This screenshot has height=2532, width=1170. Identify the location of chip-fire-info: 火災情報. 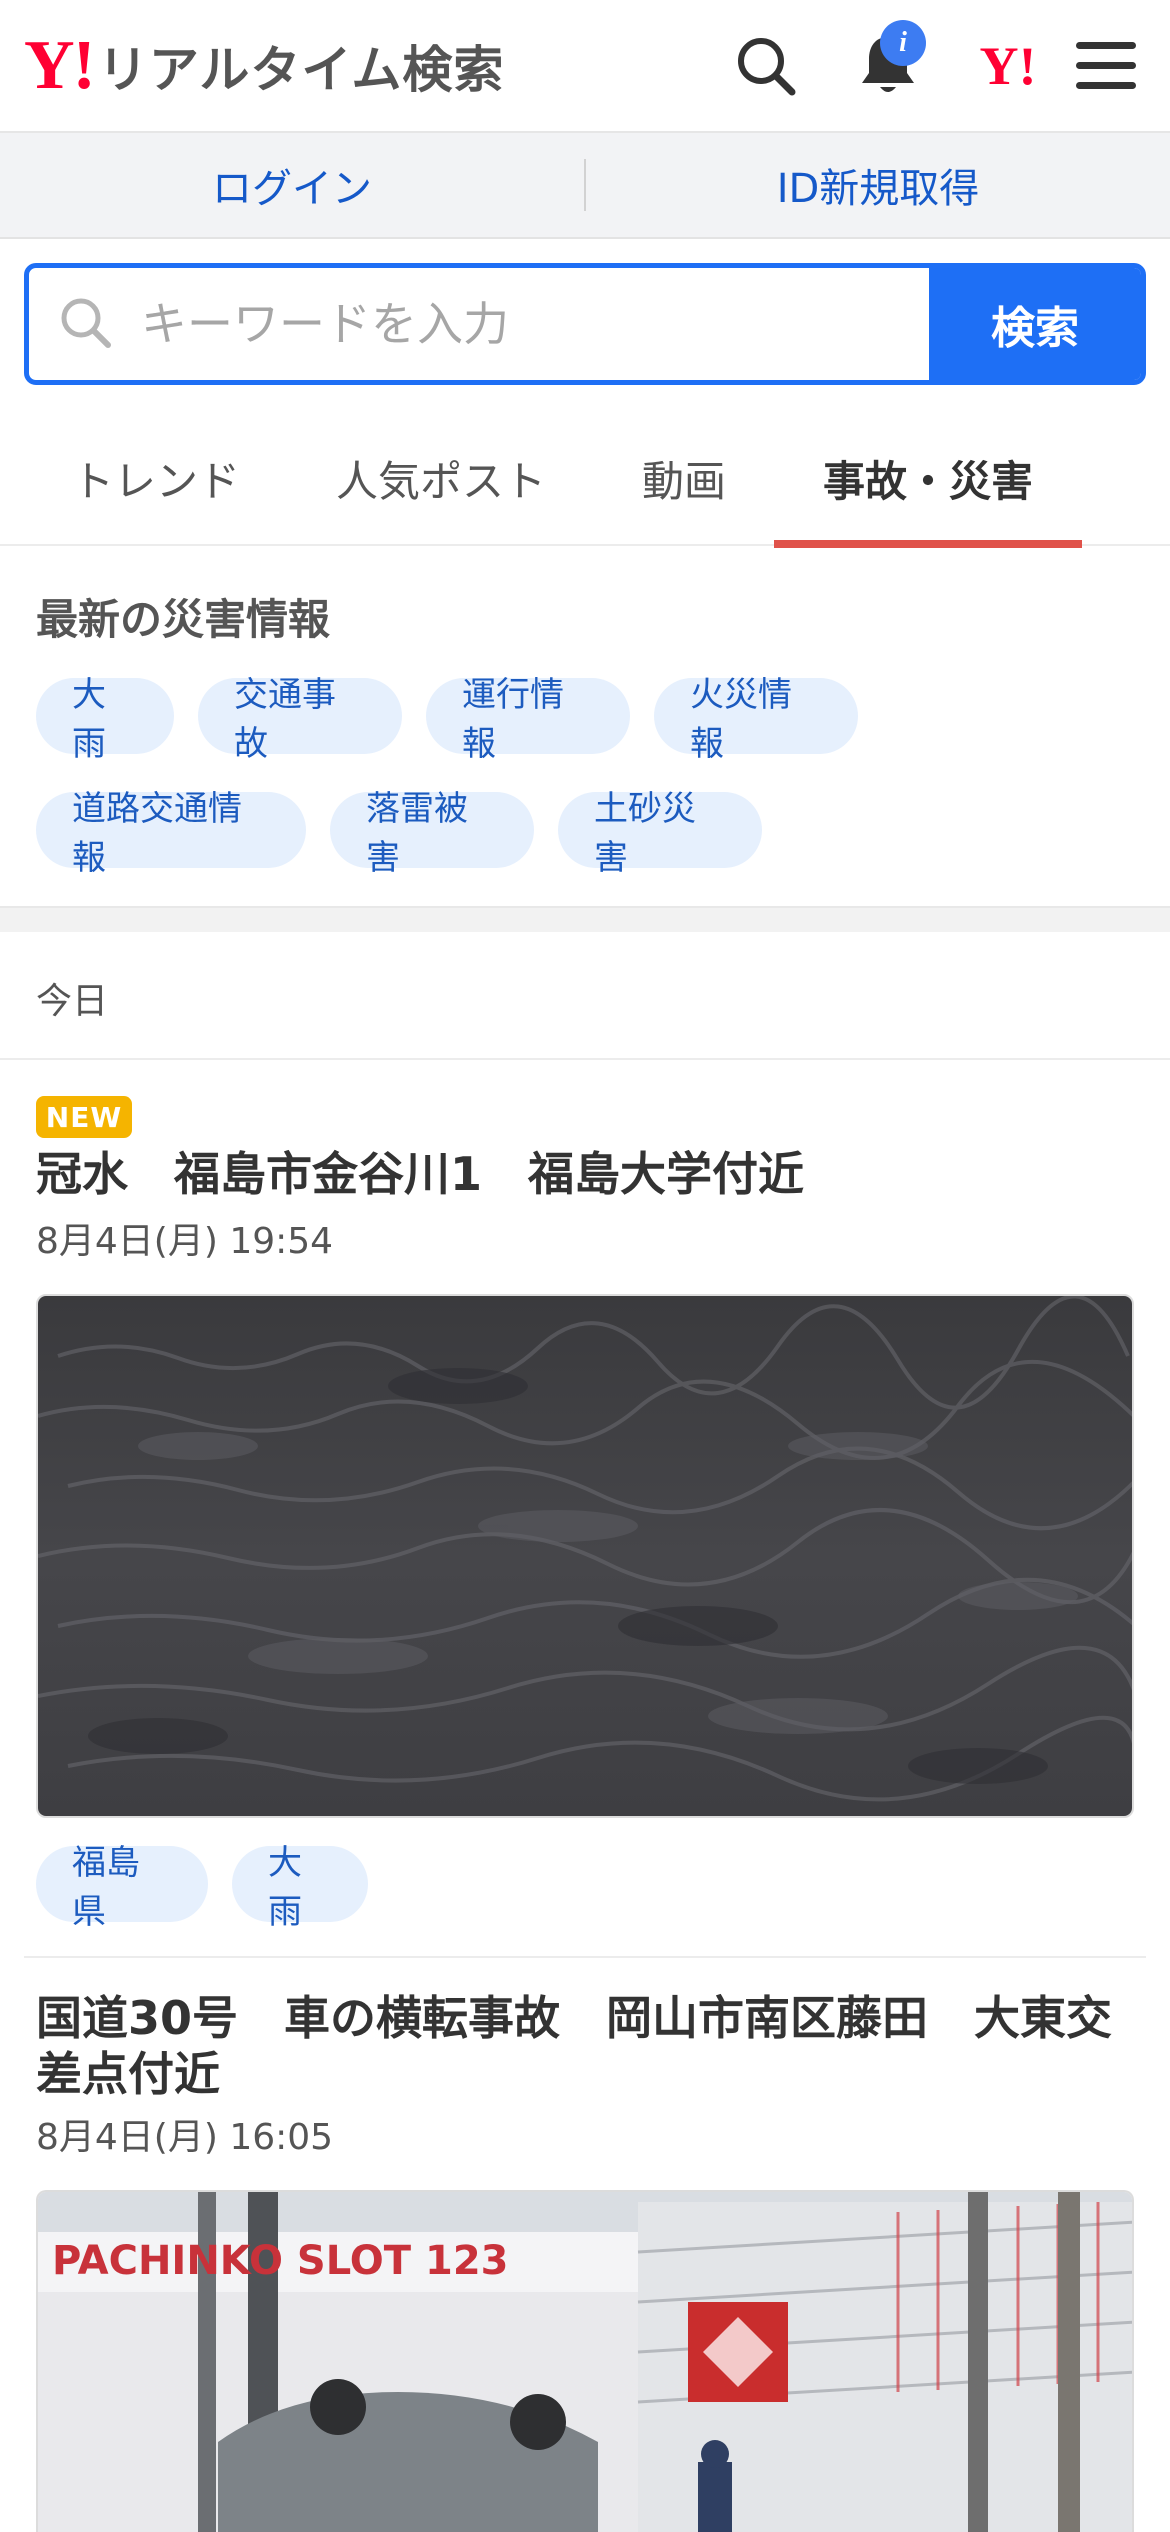
(756, 719).